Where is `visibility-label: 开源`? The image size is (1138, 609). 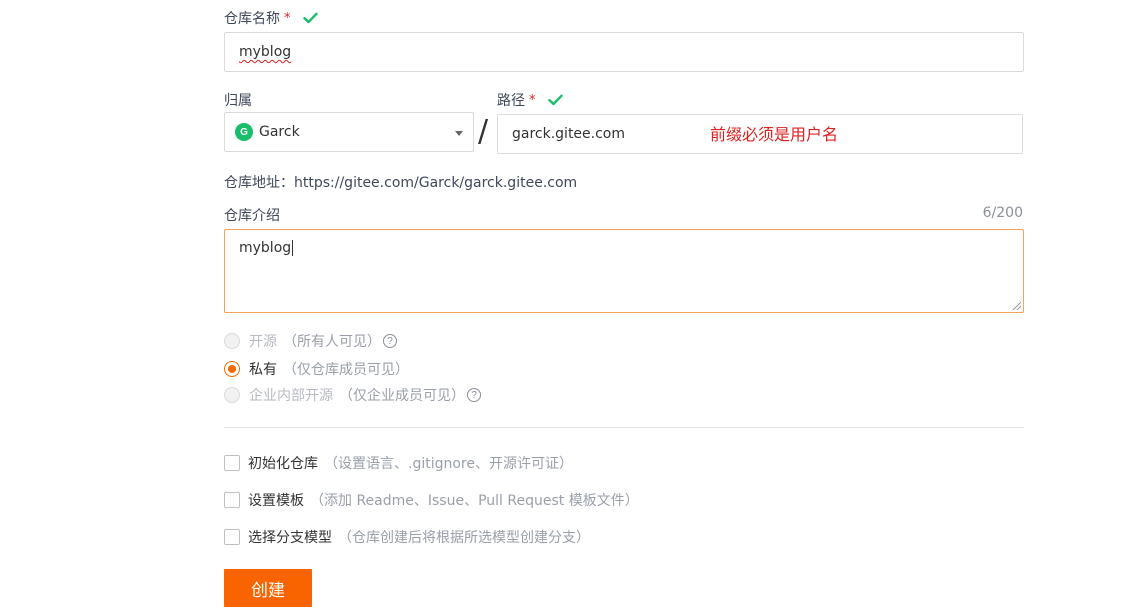 visibility-label: 开源 is located at coordinates (263, 342).